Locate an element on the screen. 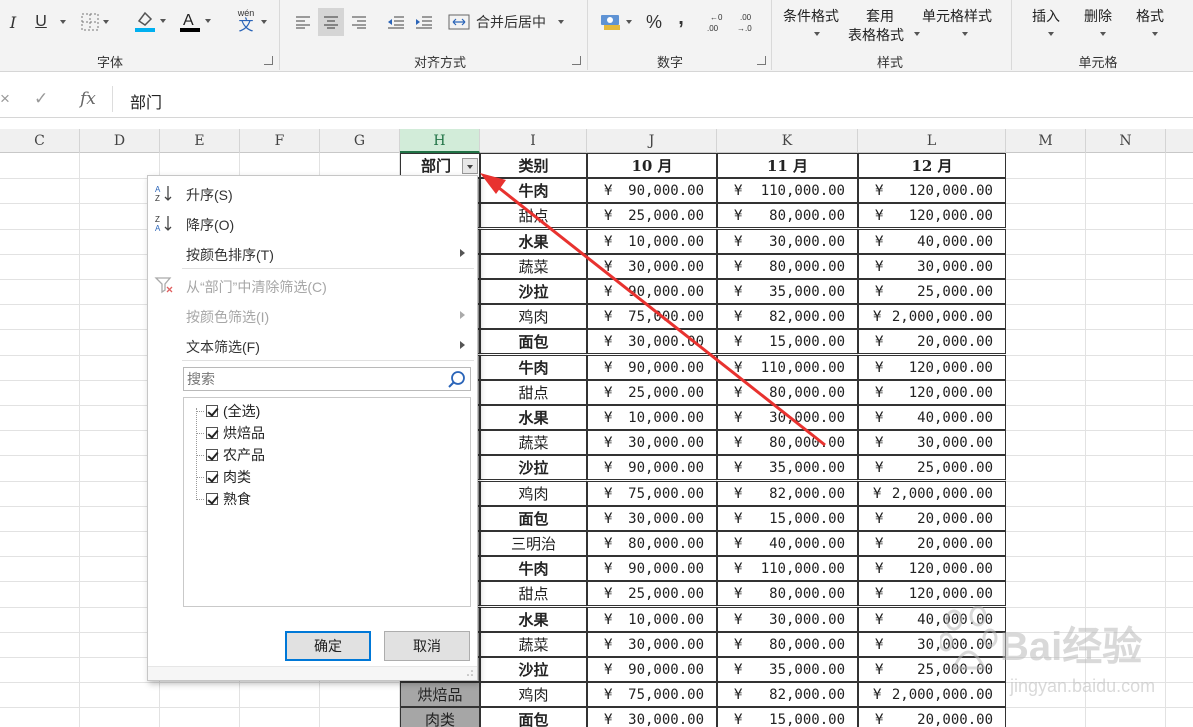 Image resolution: width=1193 pixels, height=727 pixels. confirm-icon: ✓ is located at coordinates (41, 99).